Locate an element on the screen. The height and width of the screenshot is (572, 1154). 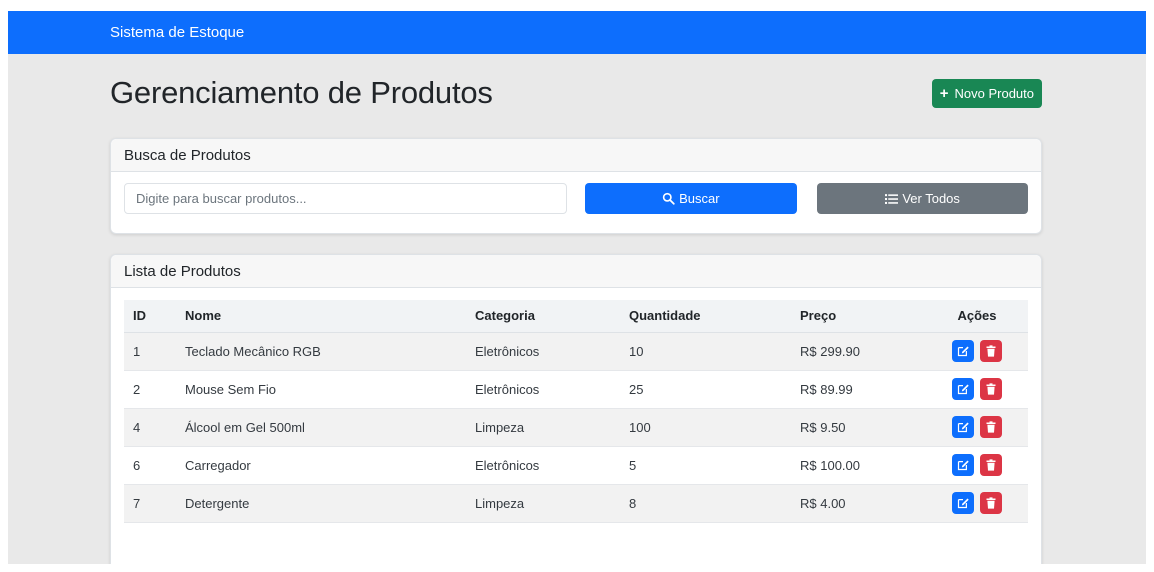
table-header-row: ID Nome Categoria Quantidade Preço Ações is located at coordinates (576, 316).